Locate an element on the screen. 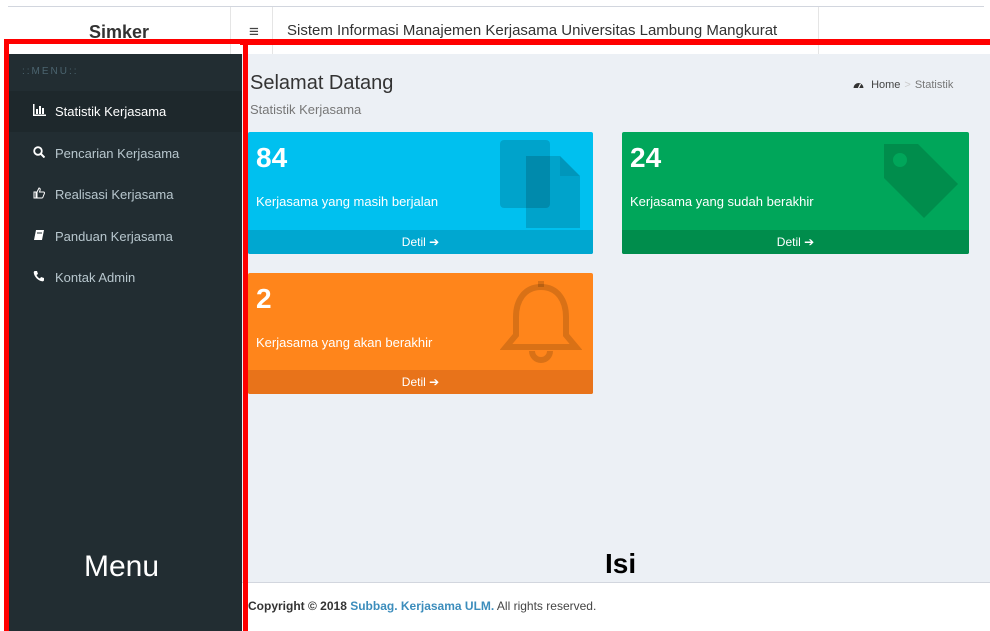  stat-number: 2 is located at coordinates (264, 298).